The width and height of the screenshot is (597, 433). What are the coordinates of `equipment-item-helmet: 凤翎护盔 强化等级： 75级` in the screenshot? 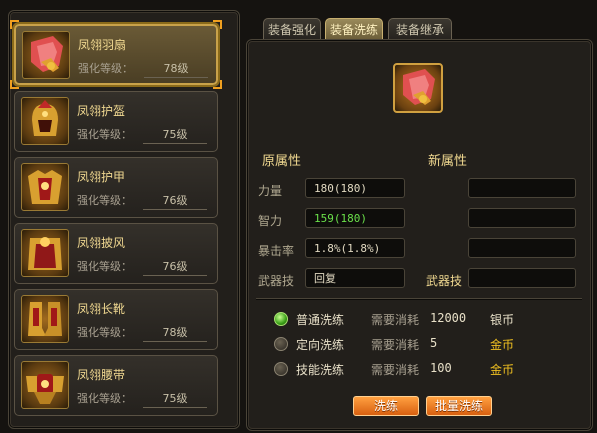 It's located at (116, 121).